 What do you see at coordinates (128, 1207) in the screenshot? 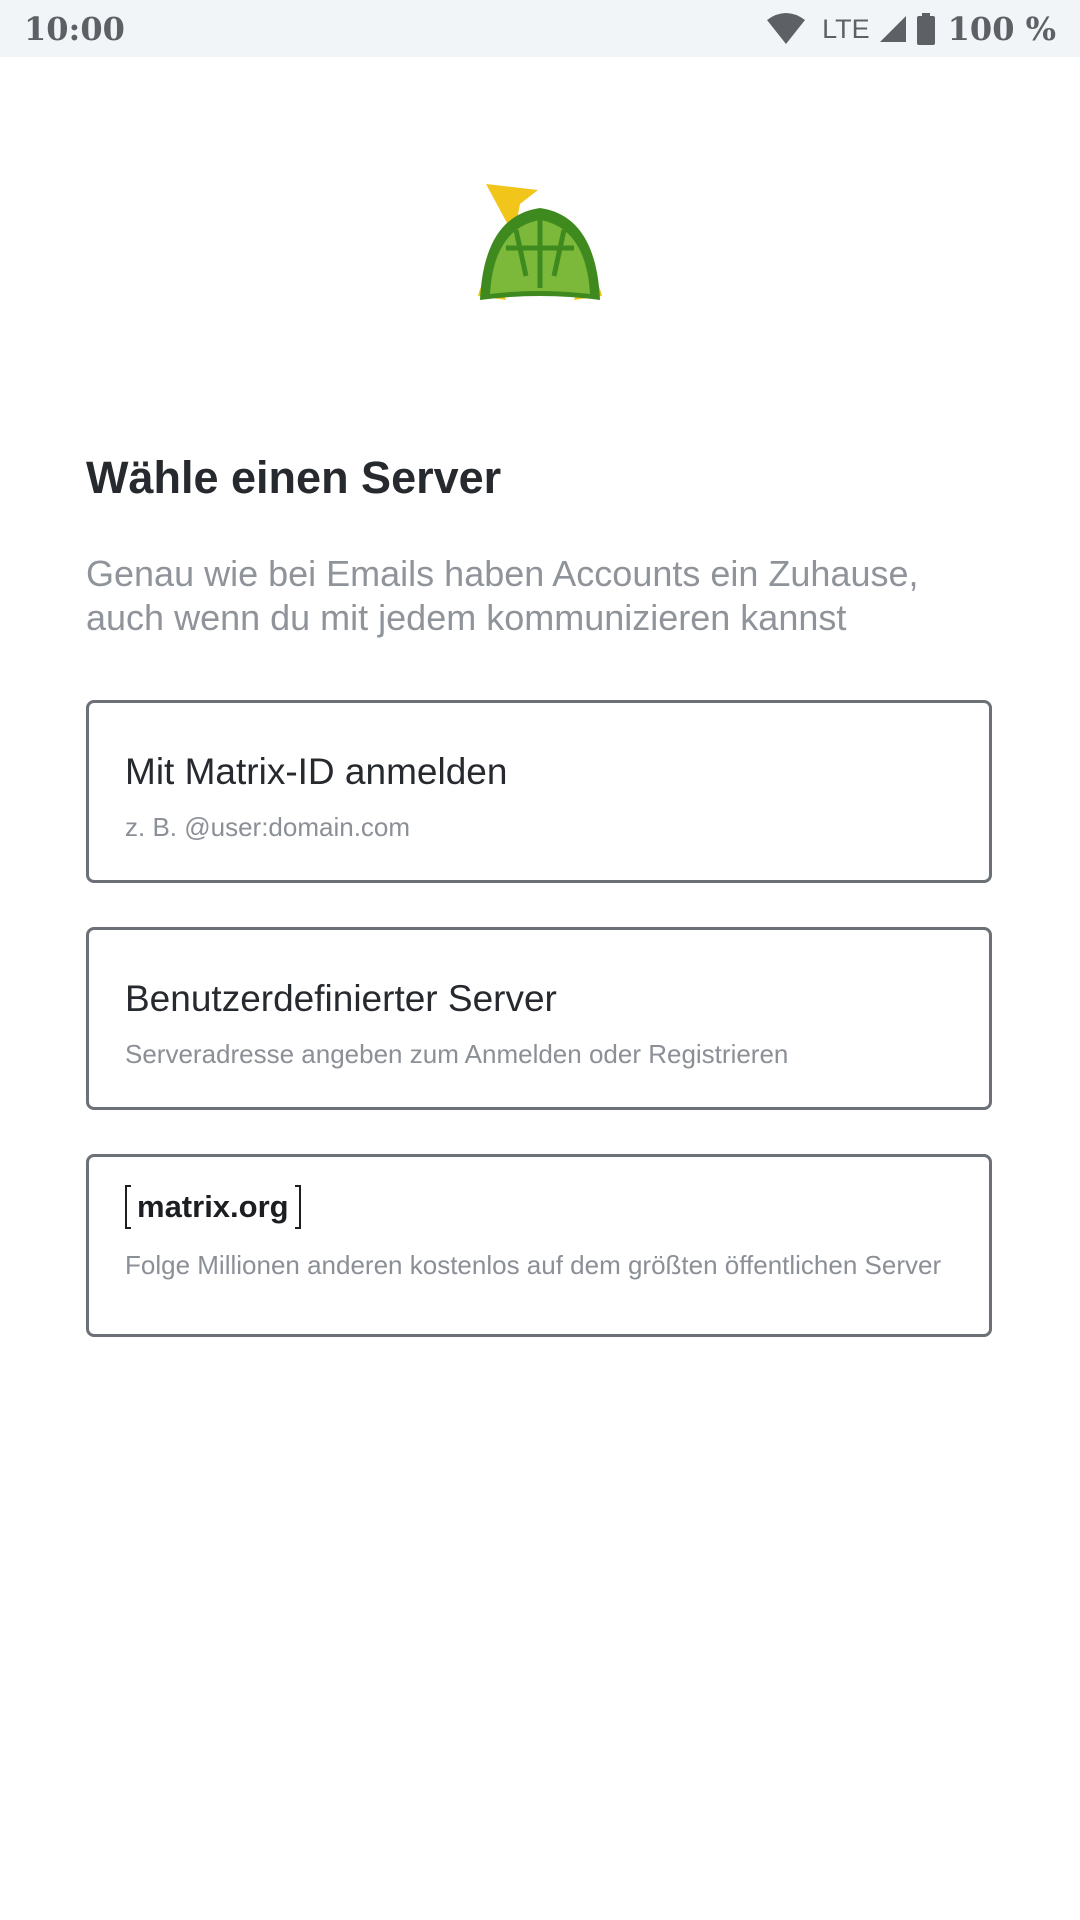
I see `bracket-left-icon` at bounding box center [128, 1207].